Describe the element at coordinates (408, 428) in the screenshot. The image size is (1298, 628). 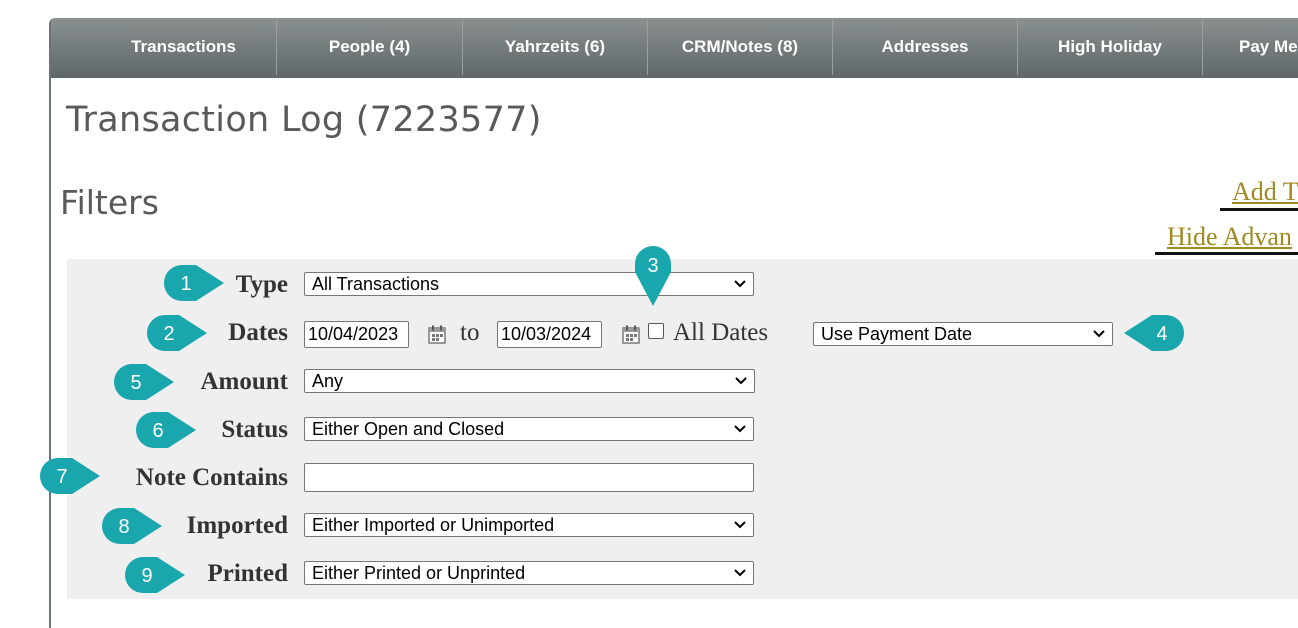
I see `status-select-value: Either Open and Closed` at that location.